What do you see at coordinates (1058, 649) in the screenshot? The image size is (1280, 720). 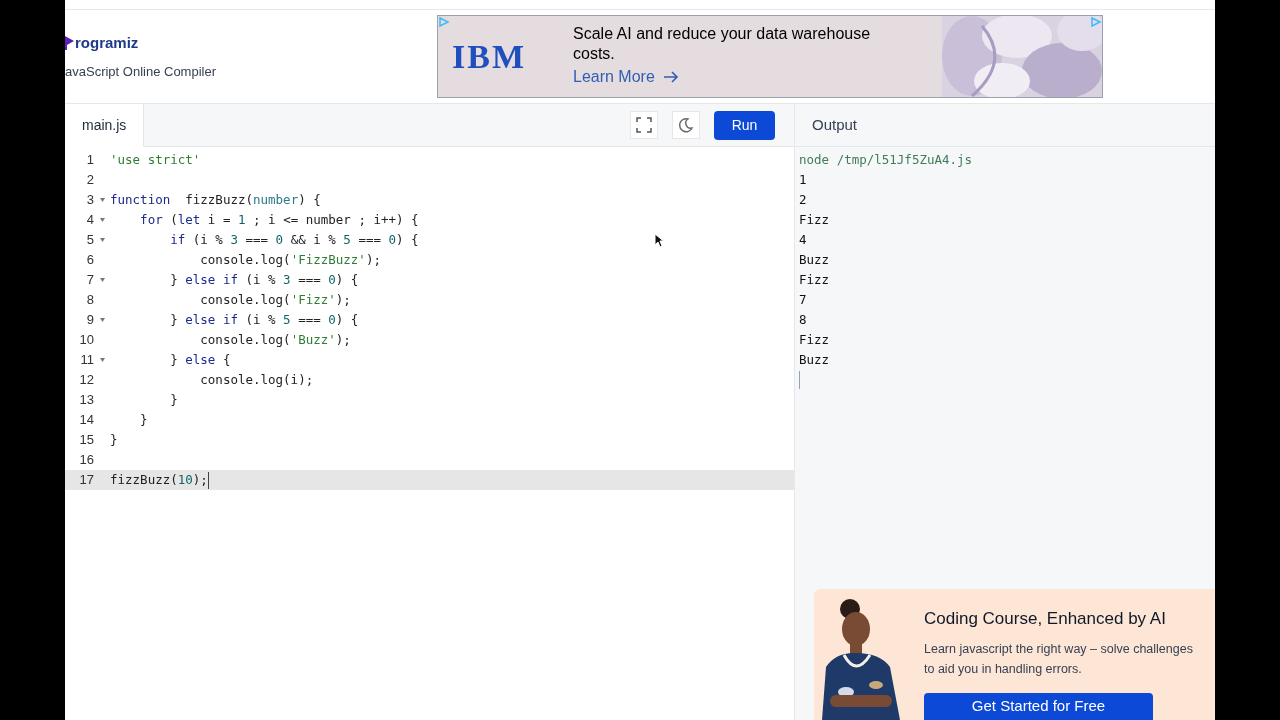 I see `ad-text: Learn javascript the right way – solve challenges` at bounding box center [1058, 649].